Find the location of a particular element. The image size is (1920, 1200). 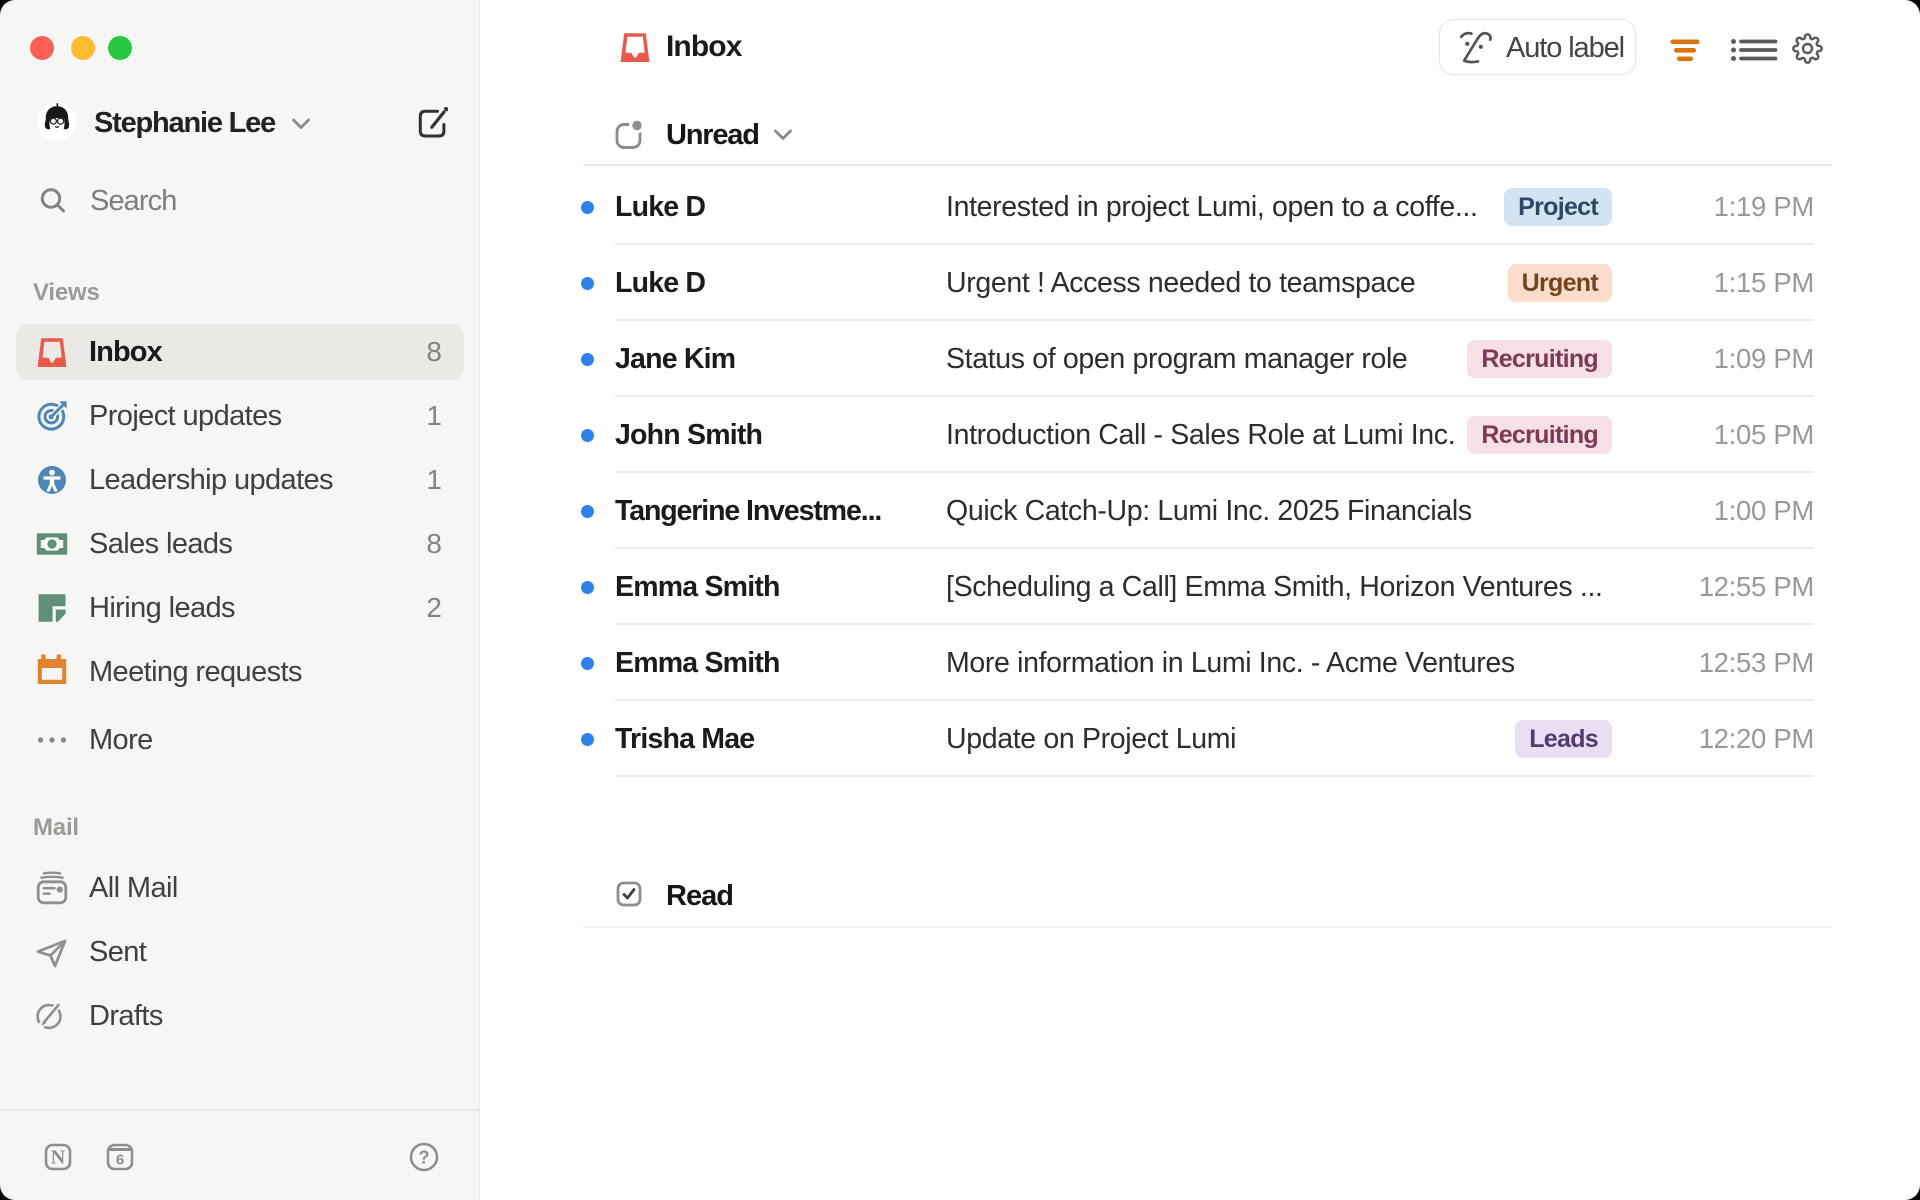

svg-text: N is located at coordinates (58, 1158).